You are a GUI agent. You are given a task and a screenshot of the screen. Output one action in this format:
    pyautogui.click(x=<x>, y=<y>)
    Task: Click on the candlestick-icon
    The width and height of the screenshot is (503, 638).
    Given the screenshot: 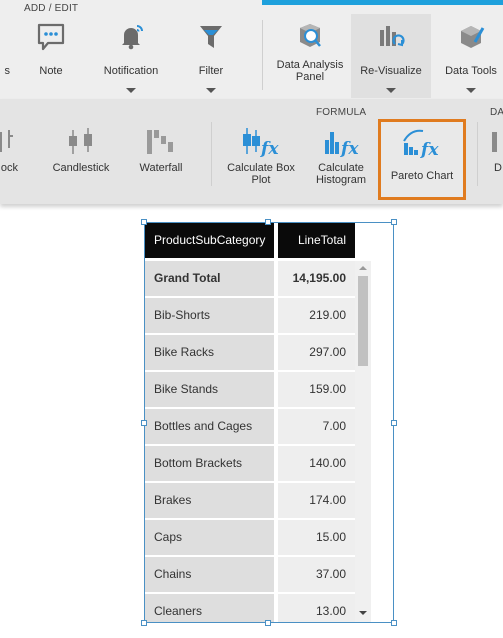 What is the action you would take?
    pyautogui.click(x=81, y=143)
    